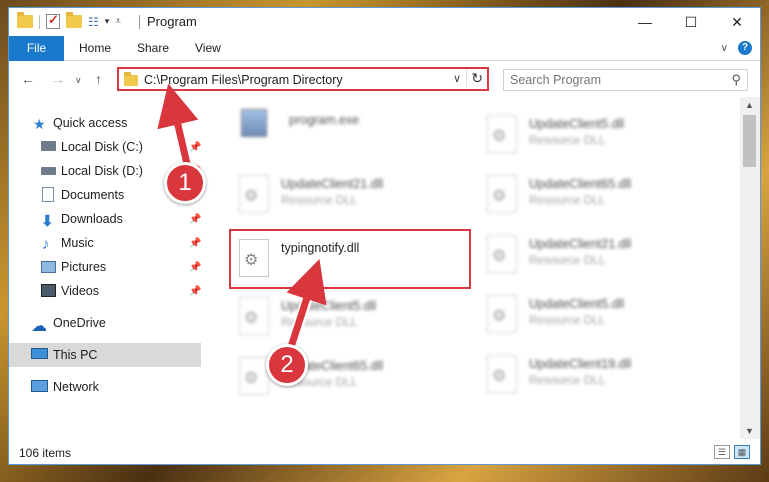  What do you see at coordinates (45, 453) in the screenshot?
I see `item-count: 106 items` at bounding box center [45, 453].